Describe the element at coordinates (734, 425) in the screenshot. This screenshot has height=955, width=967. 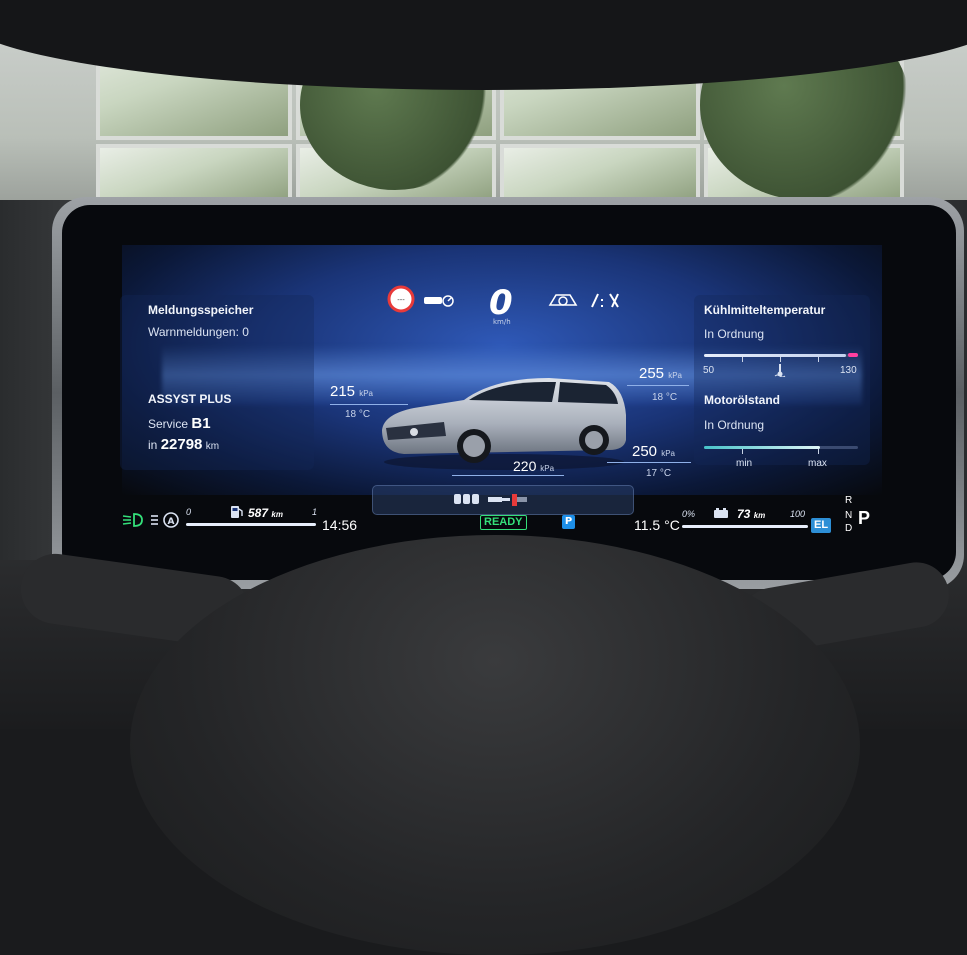
I see `oil-status: In Ordnung` at that location.